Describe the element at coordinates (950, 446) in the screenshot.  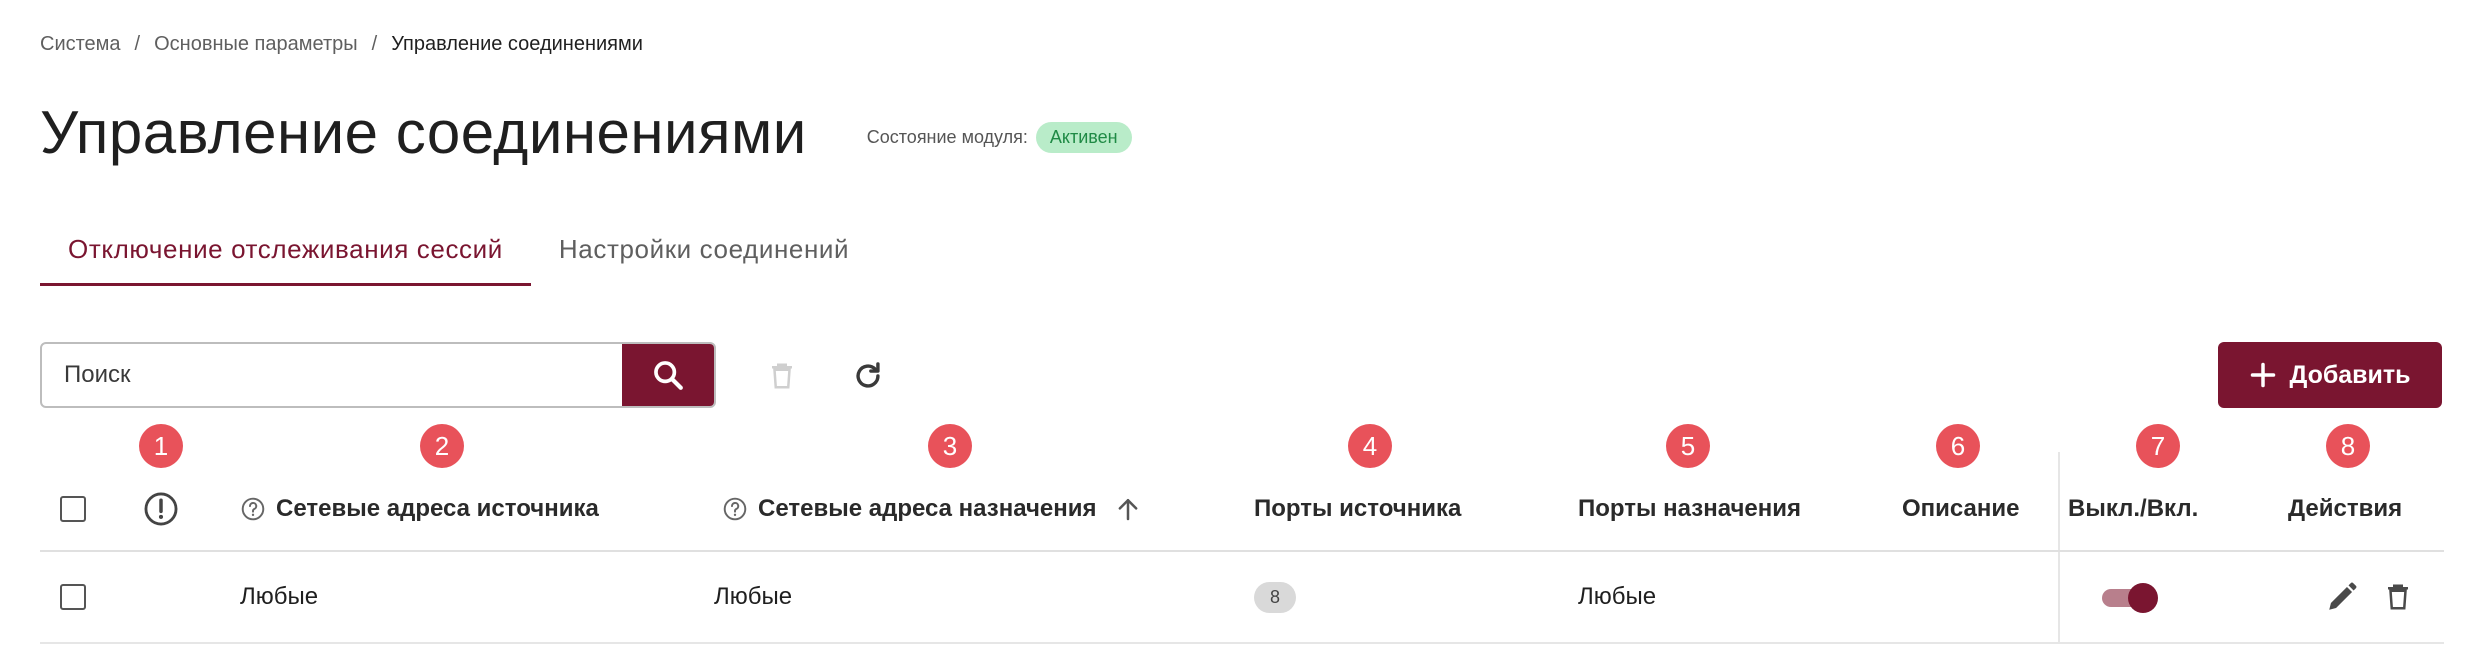
I see `marker-3: 3` at that location.